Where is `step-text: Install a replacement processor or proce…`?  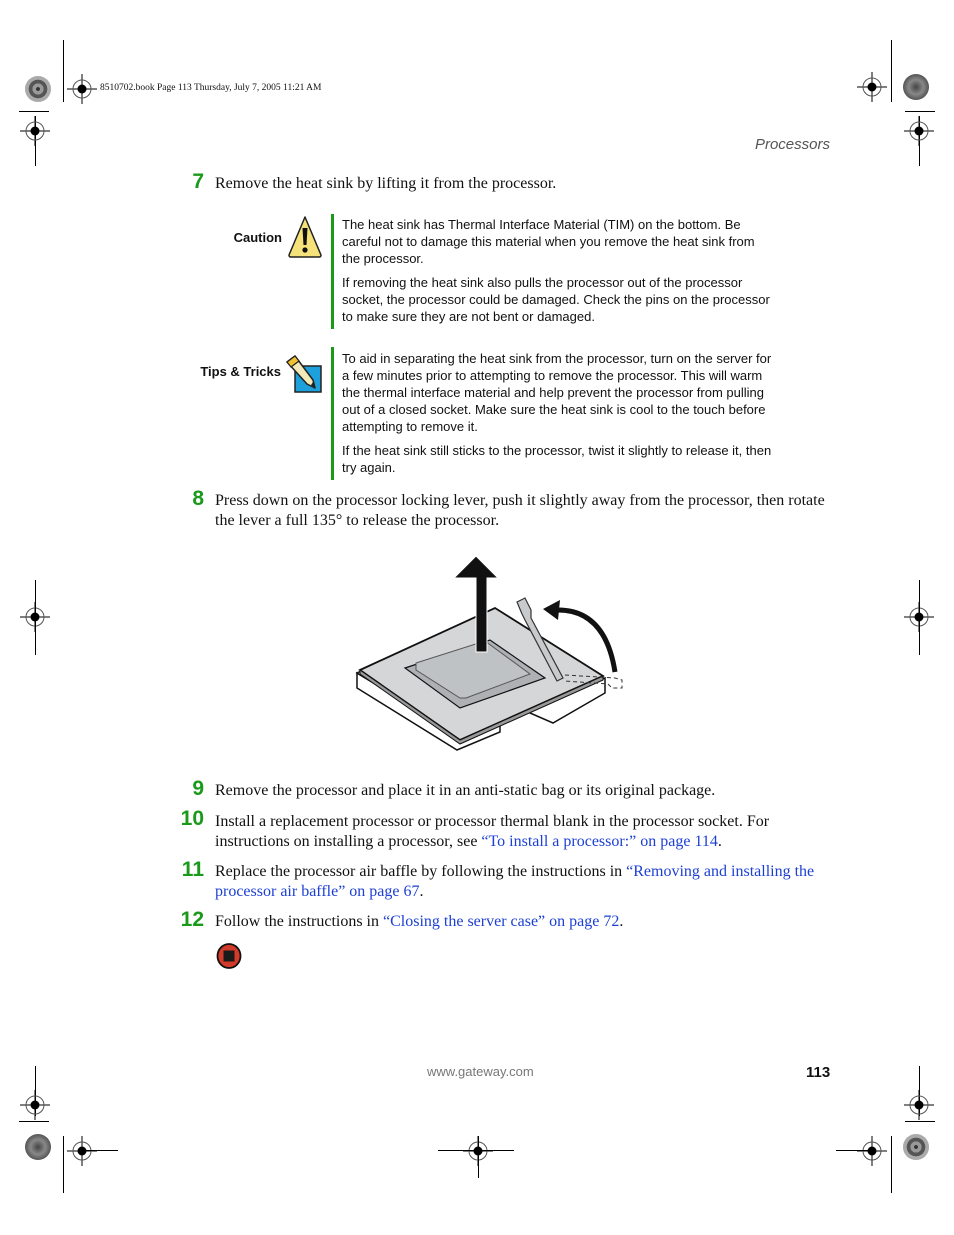
step-text: Install a replacement processor or proce… is located at coordinates (525, 831).